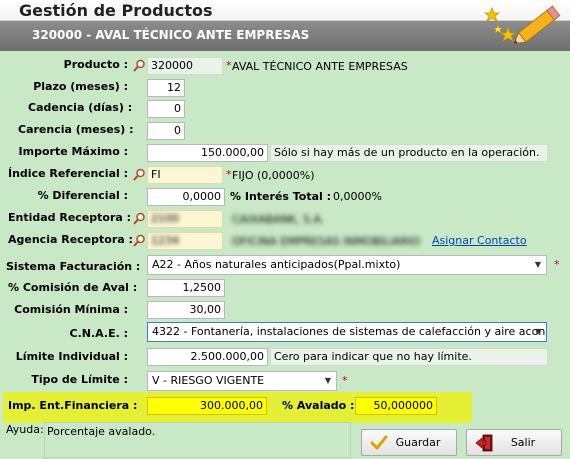  I want to click on imp-ent-financiera-input: 300.000,00, so click(207, 406).